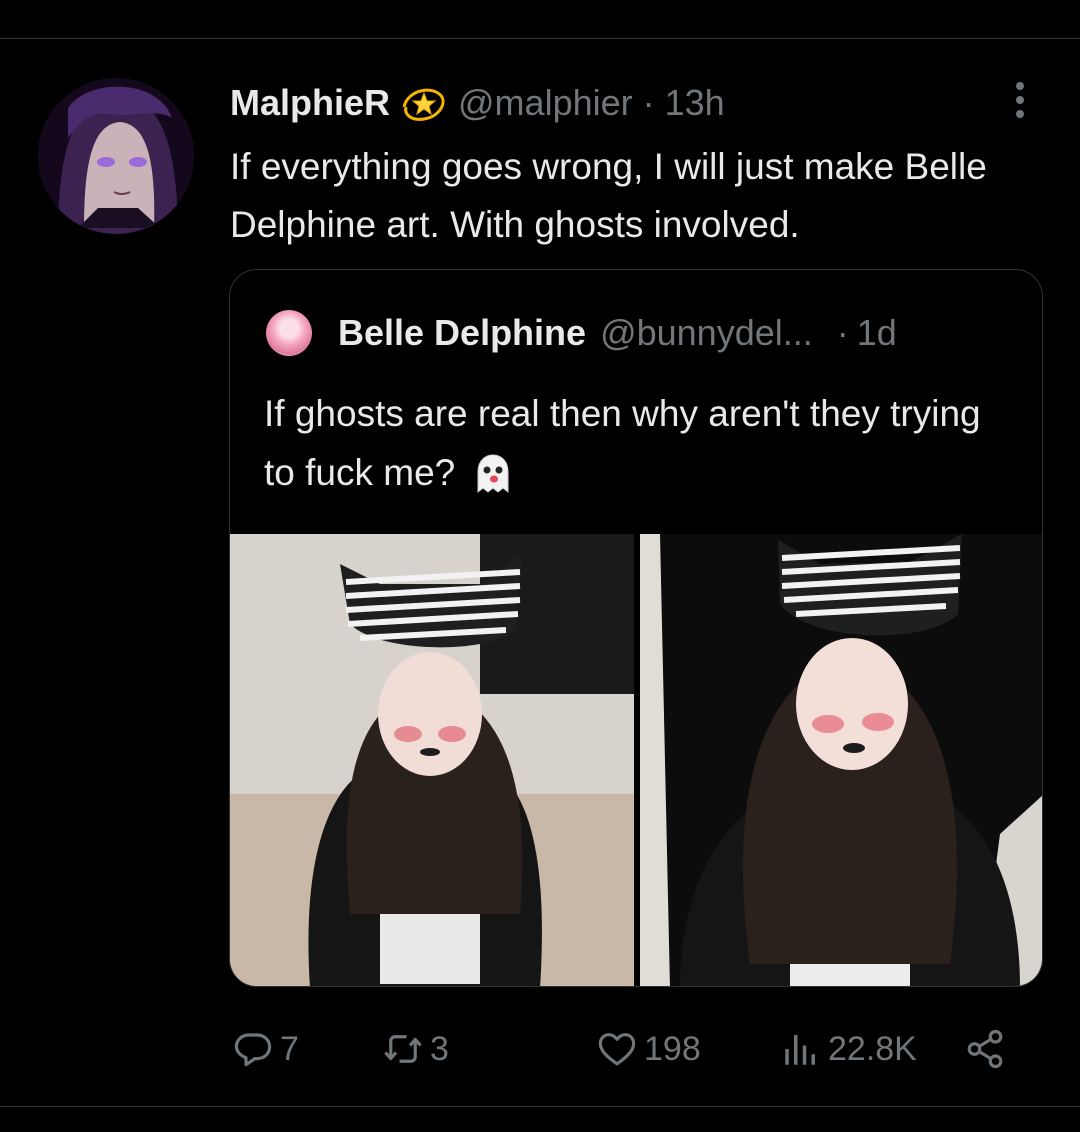  I want to click on avatar-image, so click(116, 156).